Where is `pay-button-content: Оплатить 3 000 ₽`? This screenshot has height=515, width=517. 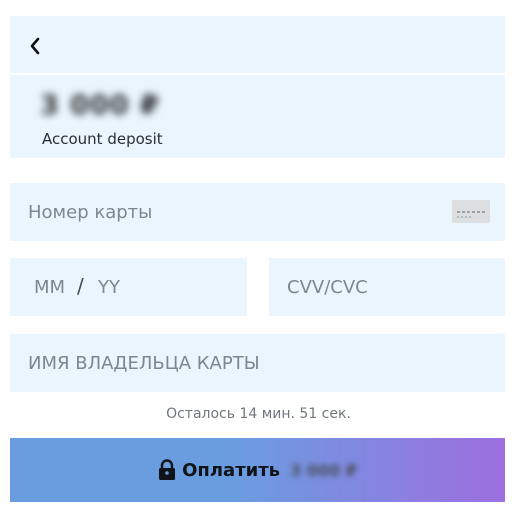 pay-button-content: Оплатить 3 000 ₽ is located at coordinates (257, 470).